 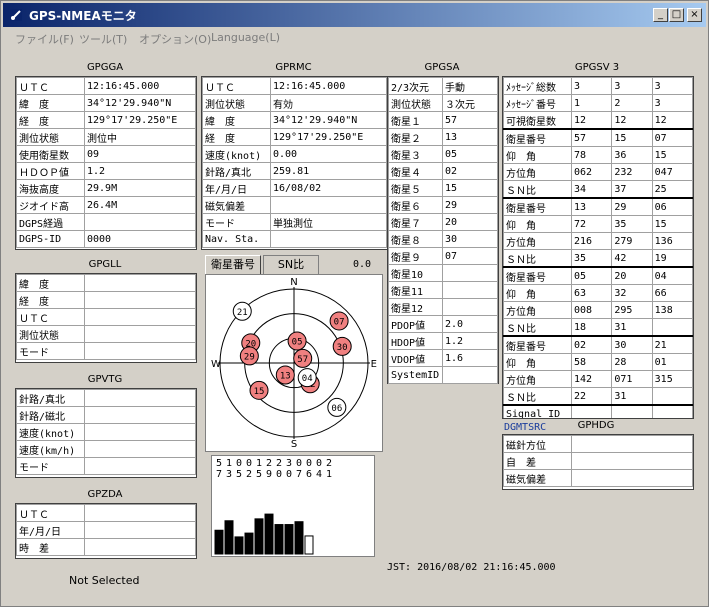 I want to click on menu-language: Language(L), so click(x=245, y=37).